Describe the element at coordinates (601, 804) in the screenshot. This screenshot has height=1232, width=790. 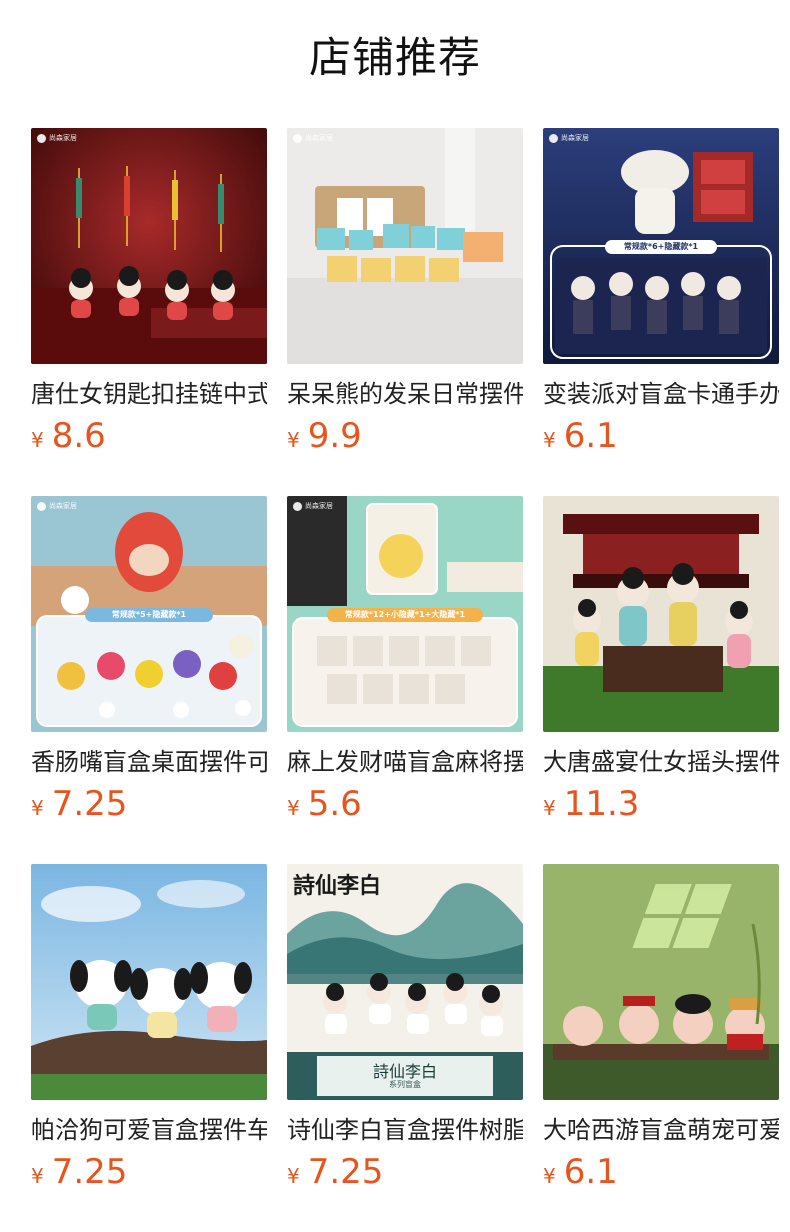
I see `price-value: 11.3` at that location.